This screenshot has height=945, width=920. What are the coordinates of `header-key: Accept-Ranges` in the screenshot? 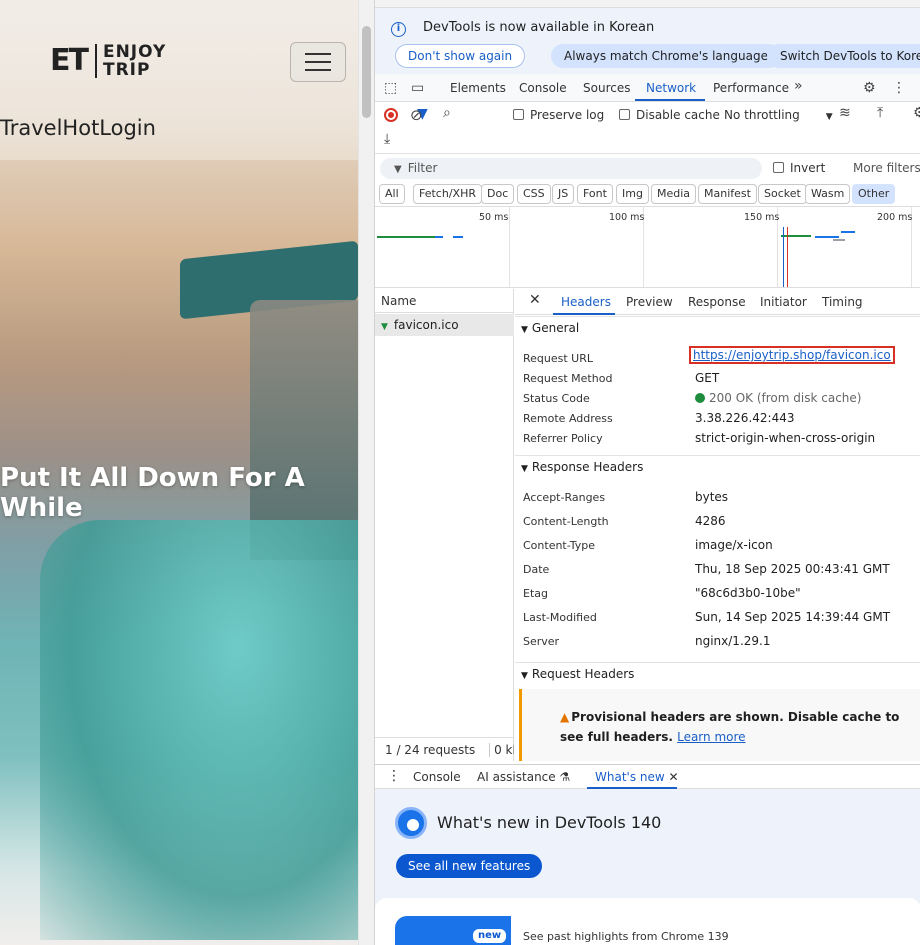 It's located at (564, 497).